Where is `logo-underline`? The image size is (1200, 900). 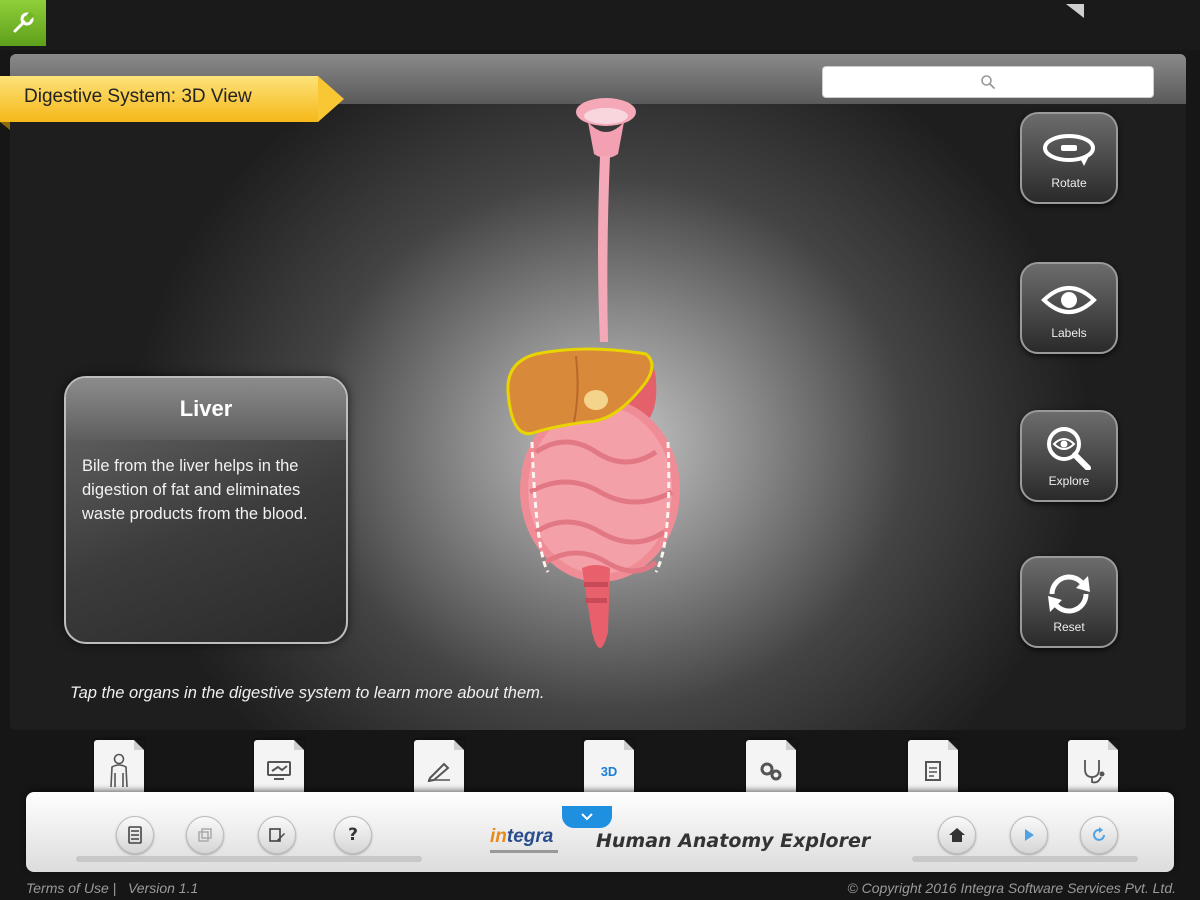 logo-underline is located at coordinates (524, 851).